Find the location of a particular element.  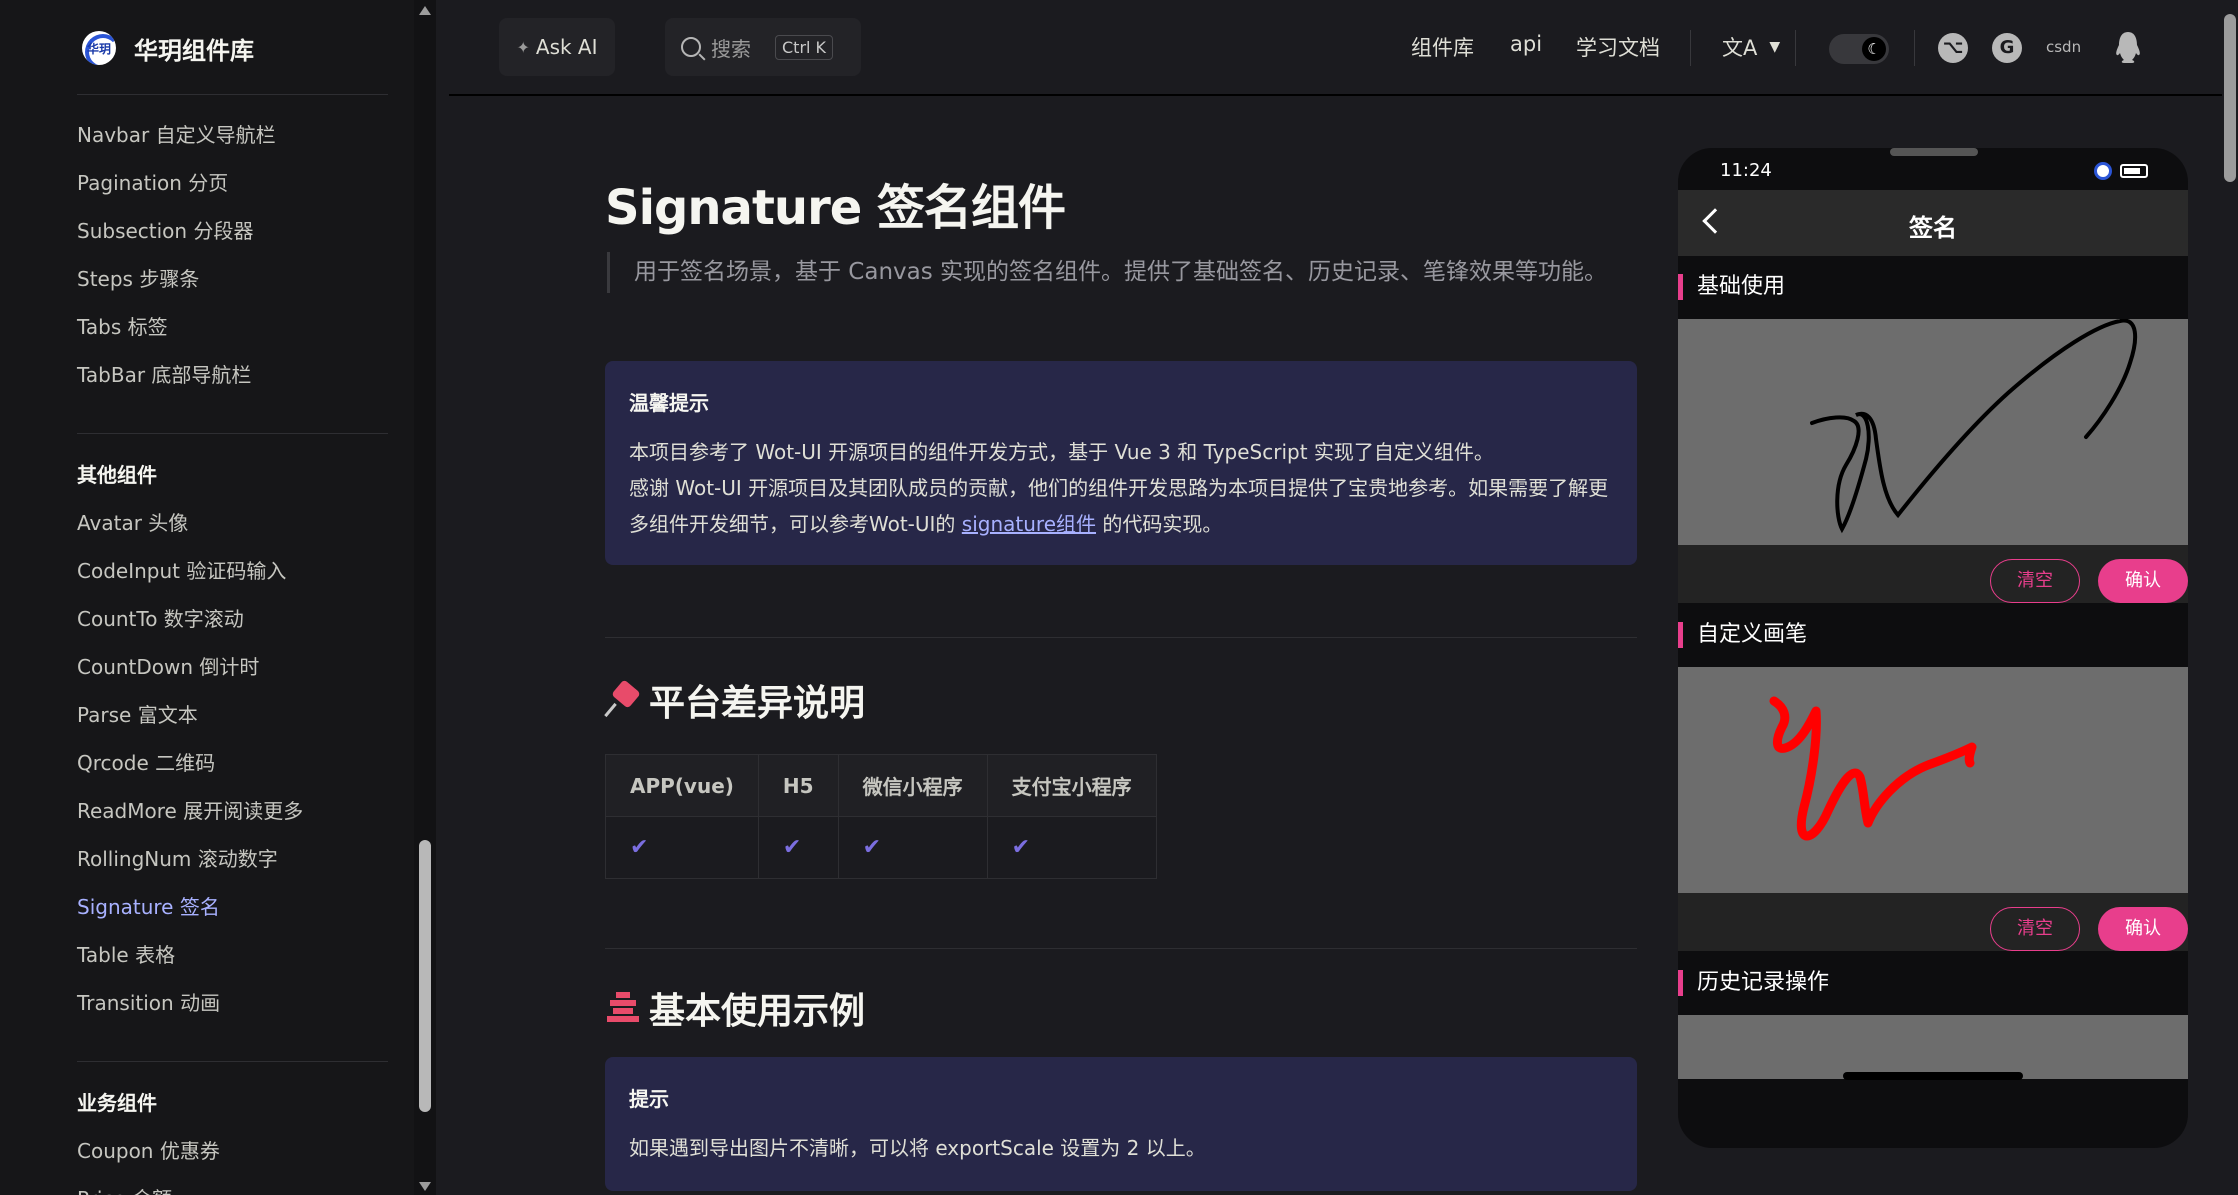

github-icon: ⌥ is located at coordinates (1953, 48).